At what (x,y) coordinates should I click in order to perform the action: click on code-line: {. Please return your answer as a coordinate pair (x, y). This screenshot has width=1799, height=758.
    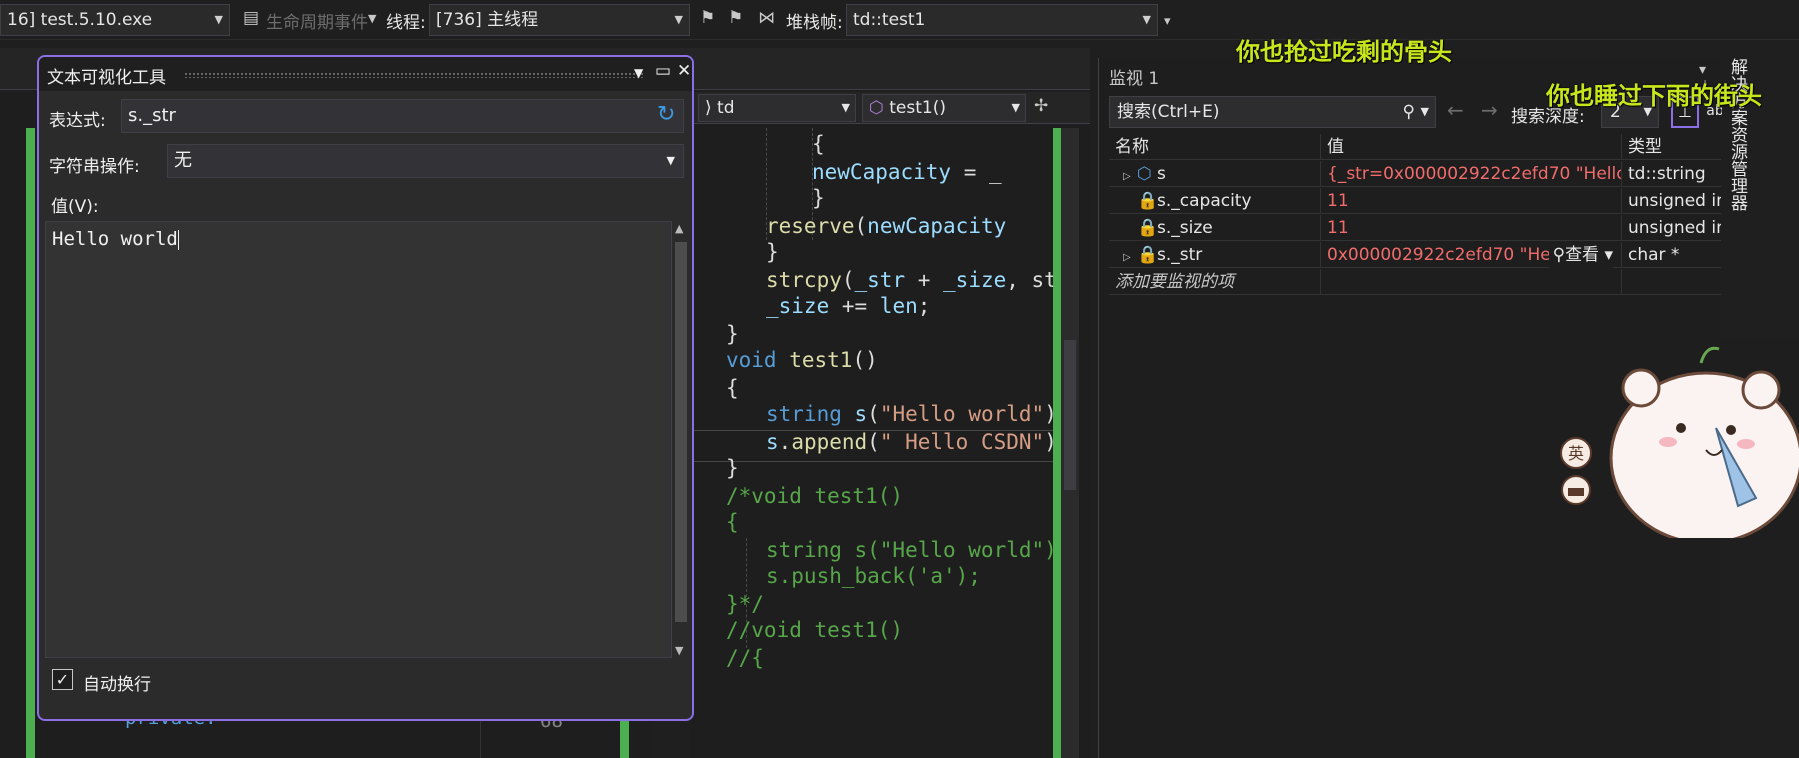
    Looking at the image, I should click on (732, 522).